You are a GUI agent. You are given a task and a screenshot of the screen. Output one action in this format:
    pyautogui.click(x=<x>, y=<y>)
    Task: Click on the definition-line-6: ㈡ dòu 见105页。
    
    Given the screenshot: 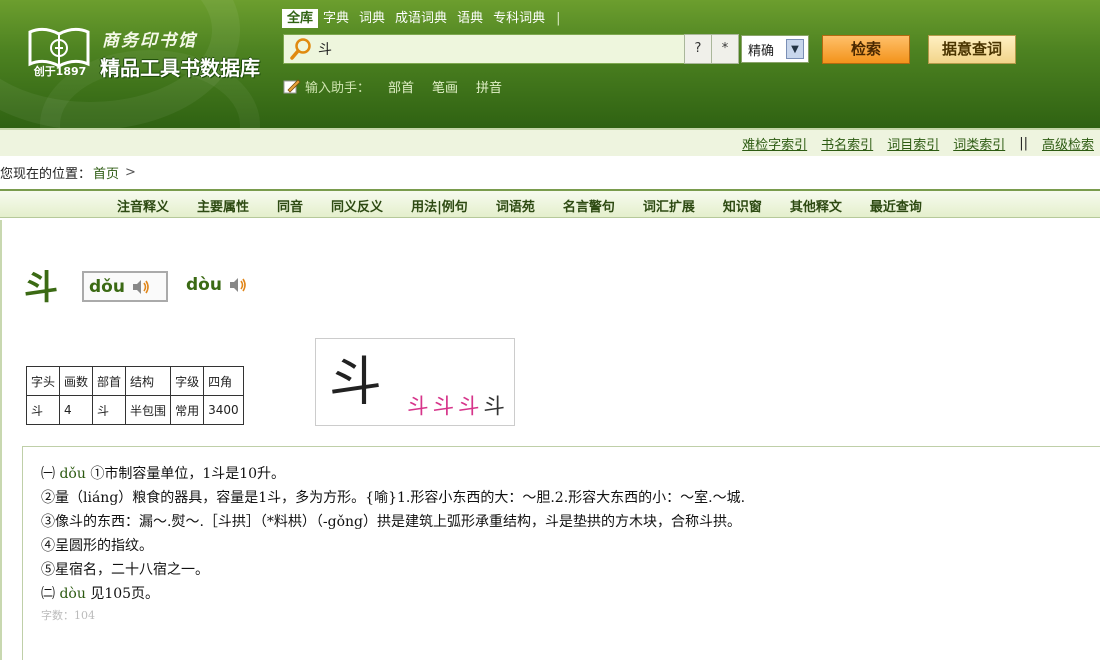 What is the action you would take?
    pyautogui.click(x=100, y=593)
    